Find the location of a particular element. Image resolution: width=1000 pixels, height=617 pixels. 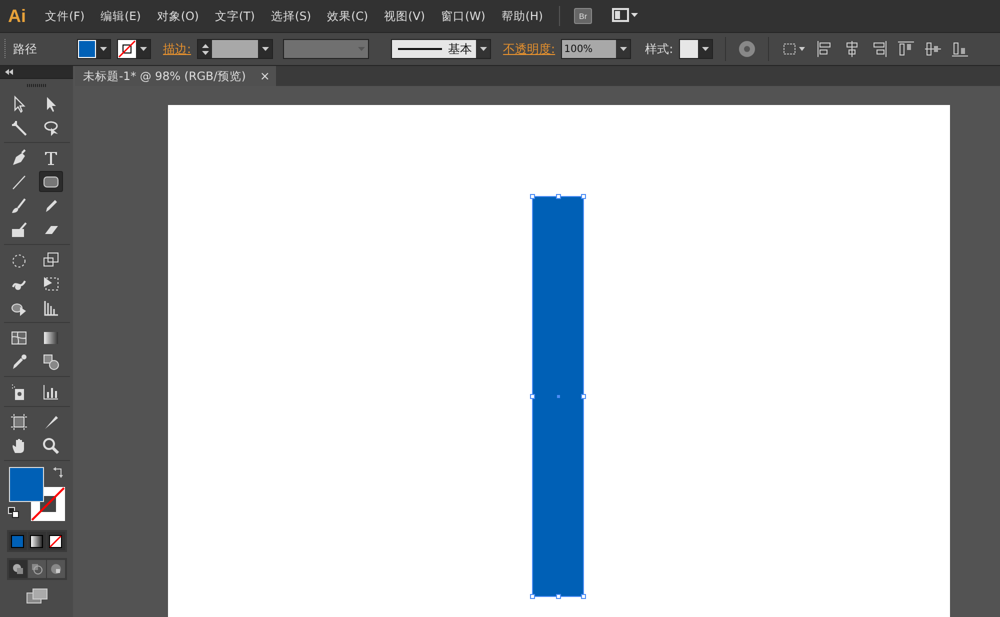

menu-item: 文件(F) is located at coordinates (65, 16).